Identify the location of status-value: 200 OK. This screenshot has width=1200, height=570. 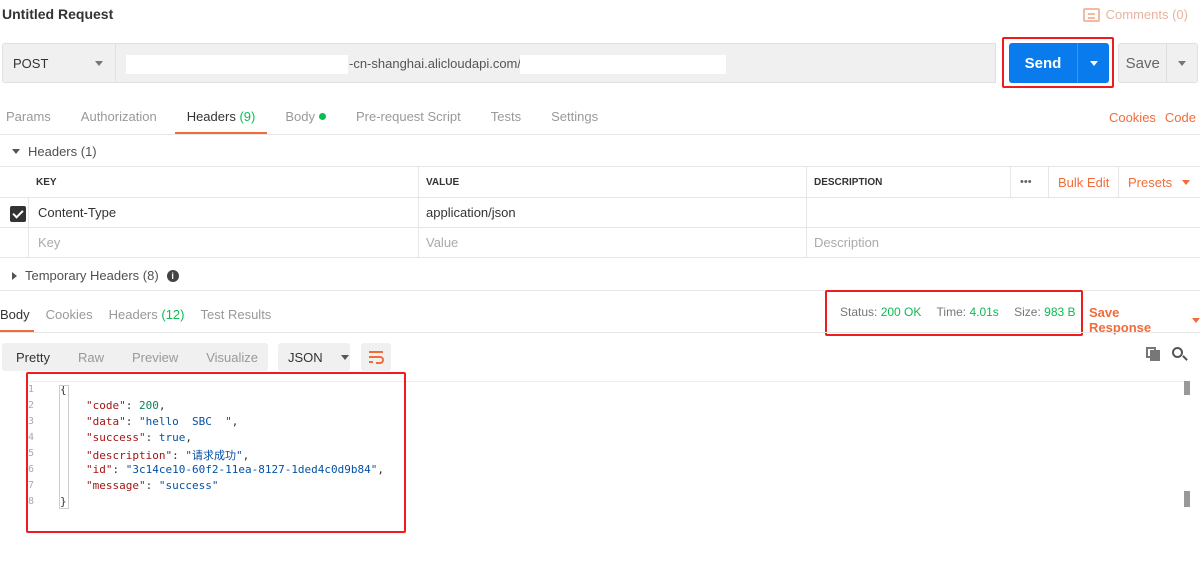
(901, 312).